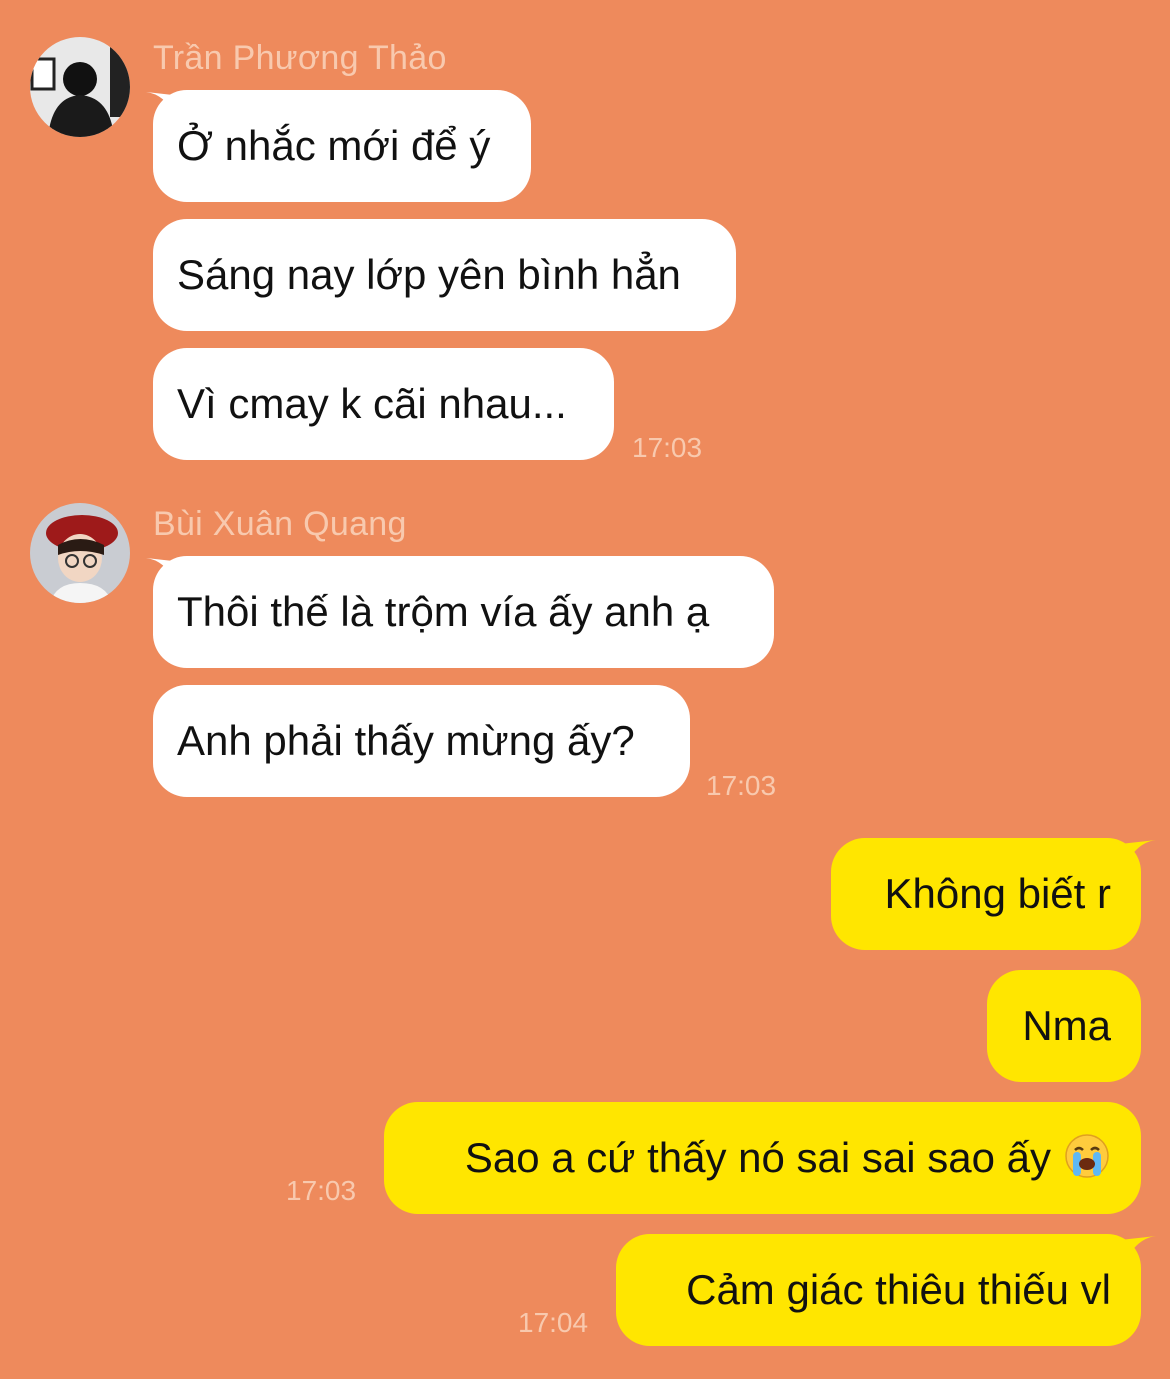 This screenshot has height=1379, width=1170. I want to click on message-bubble: Thôi thế là trộm vía ấy anh ạ, so click(463, 612).